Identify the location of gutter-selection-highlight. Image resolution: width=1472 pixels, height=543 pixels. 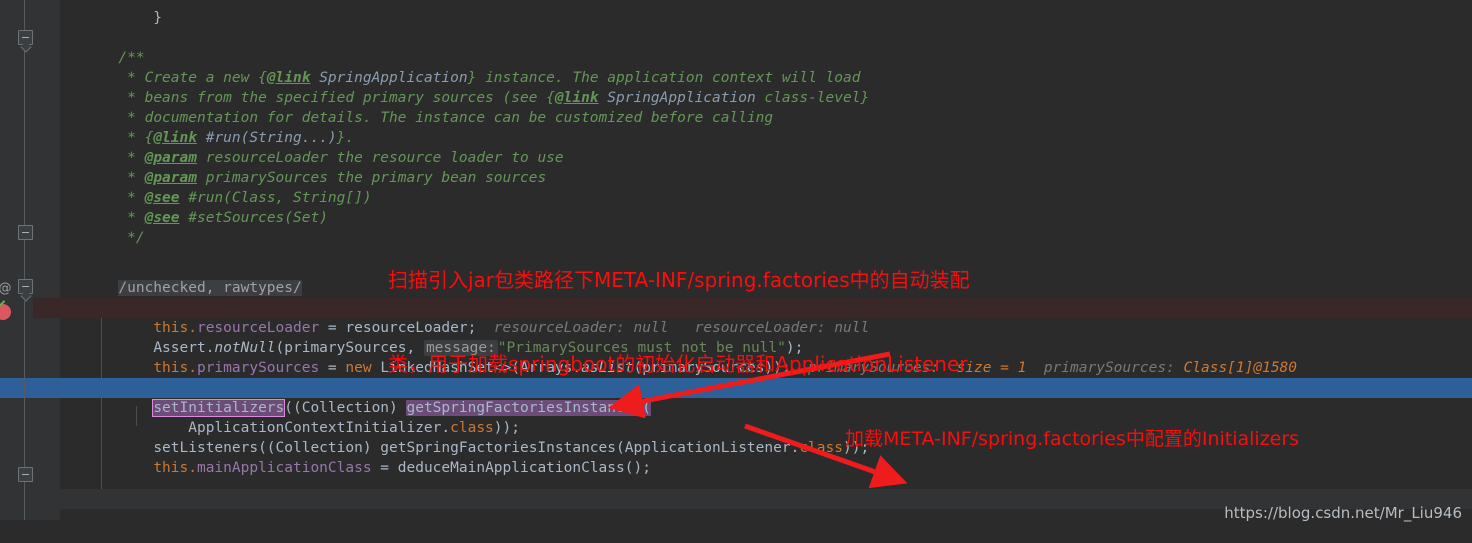
(30, 388).